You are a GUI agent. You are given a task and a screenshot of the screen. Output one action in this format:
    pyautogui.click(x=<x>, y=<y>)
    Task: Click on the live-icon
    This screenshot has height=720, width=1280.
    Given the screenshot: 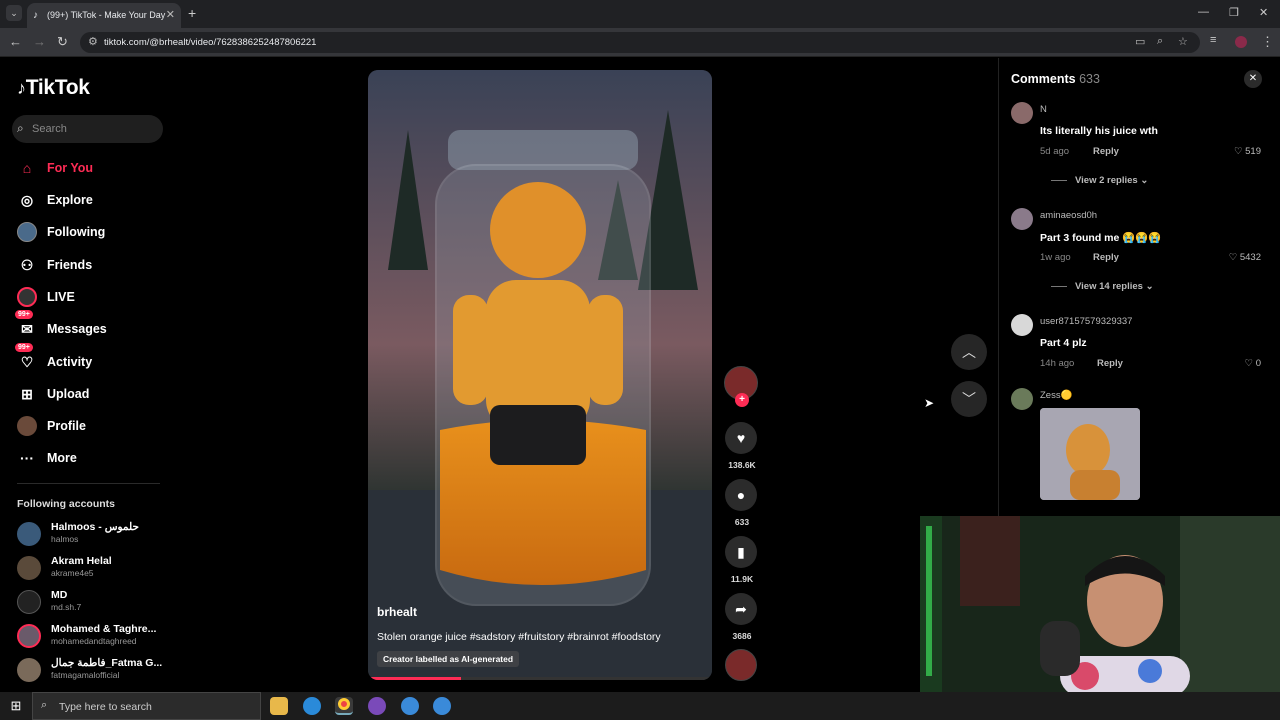 What is the action you would take?
    pyautogui.click(x=27, y=297)
    